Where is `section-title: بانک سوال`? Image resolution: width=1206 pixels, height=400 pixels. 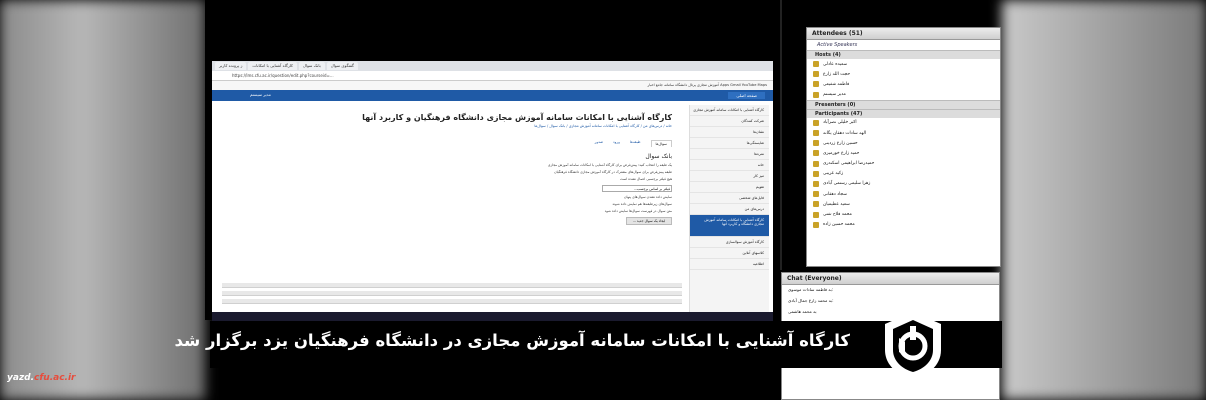
section-title: بانک سوال is located at coordinates (658, 156).